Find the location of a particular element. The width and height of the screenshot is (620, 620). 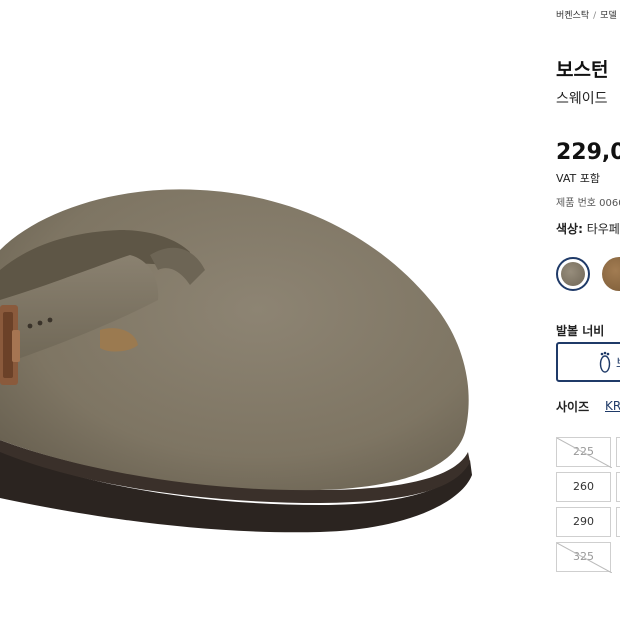

buckle is located at coordinates (10, 345).